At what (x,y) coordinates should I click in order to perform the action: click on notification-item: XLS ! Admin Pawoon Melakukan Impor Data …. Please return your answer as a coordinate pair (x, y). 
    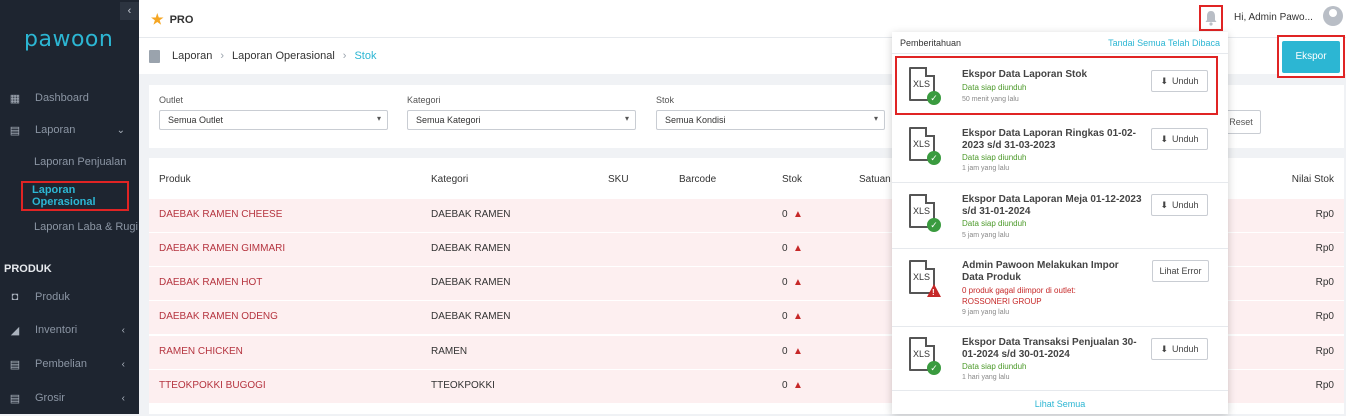
    Looking at the image, I should click on (1060, 288).